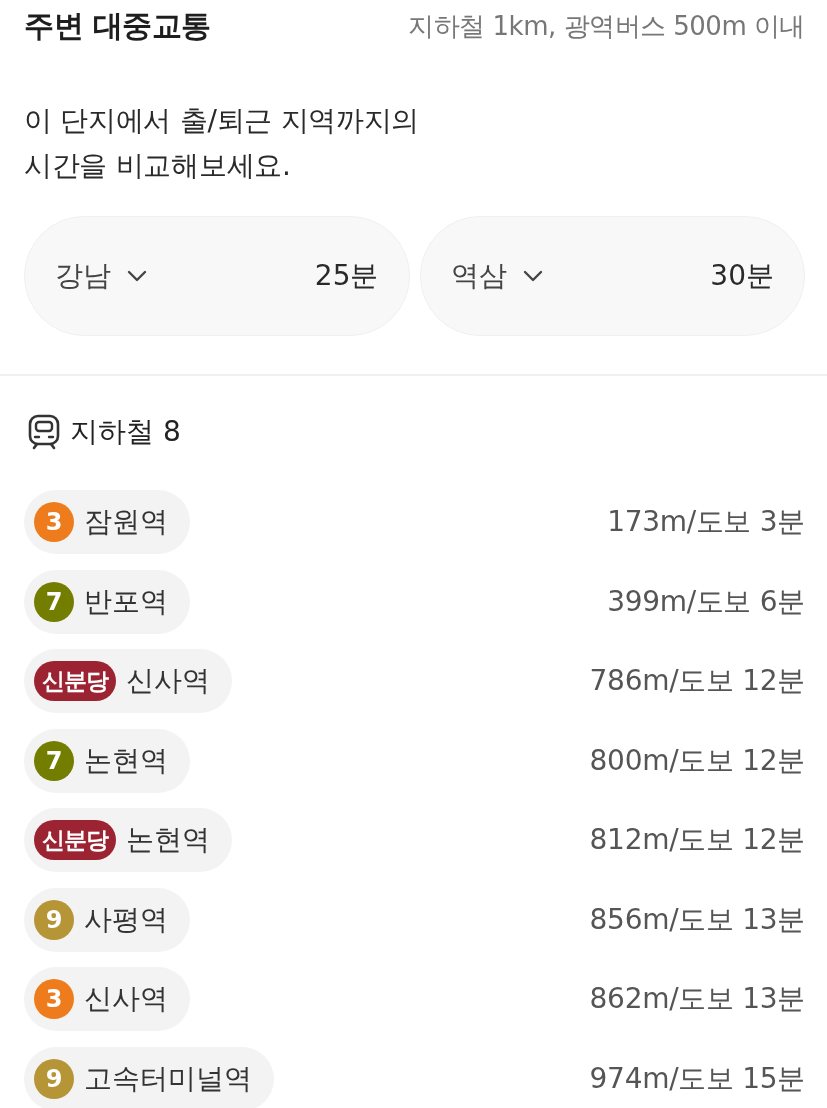 The height and width of the screenshot is (1108, 827). I want to click on station-chip: 신분당 논현역, so click(128, 840).